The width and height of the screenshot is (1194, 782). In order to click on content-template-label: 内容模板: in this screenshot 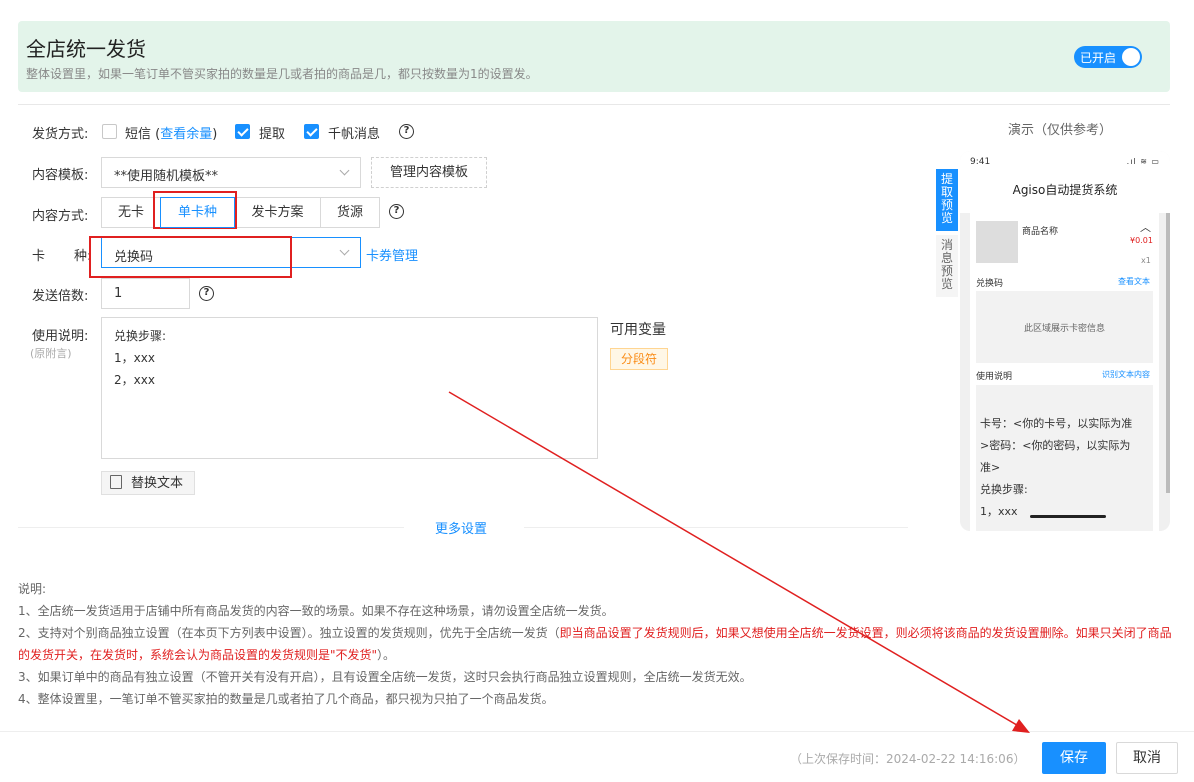, I will do `click(60, 175)`.